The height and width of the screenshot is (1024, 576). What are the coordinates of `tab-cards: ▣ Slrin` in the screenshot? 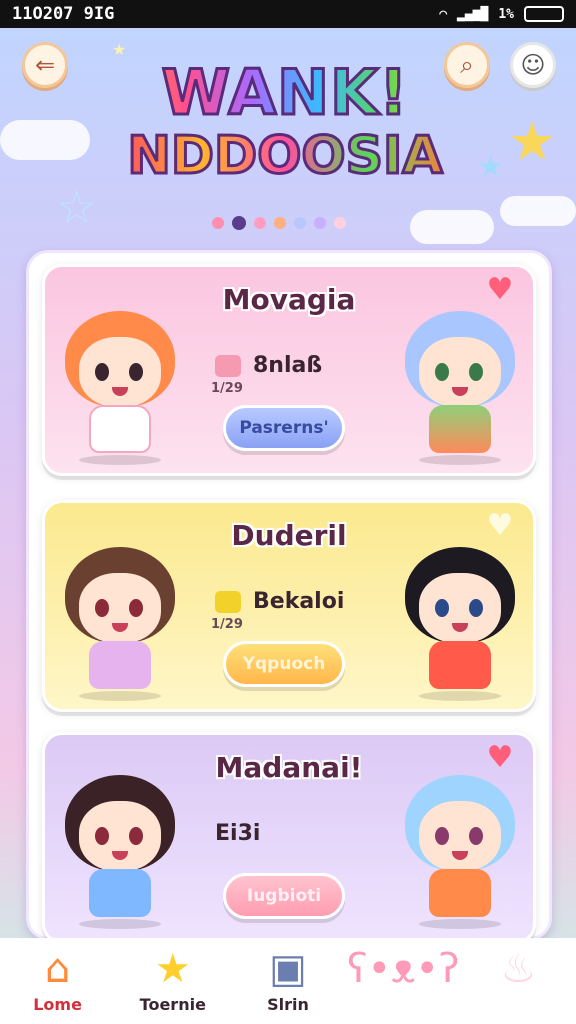 It's located at (287, 981).